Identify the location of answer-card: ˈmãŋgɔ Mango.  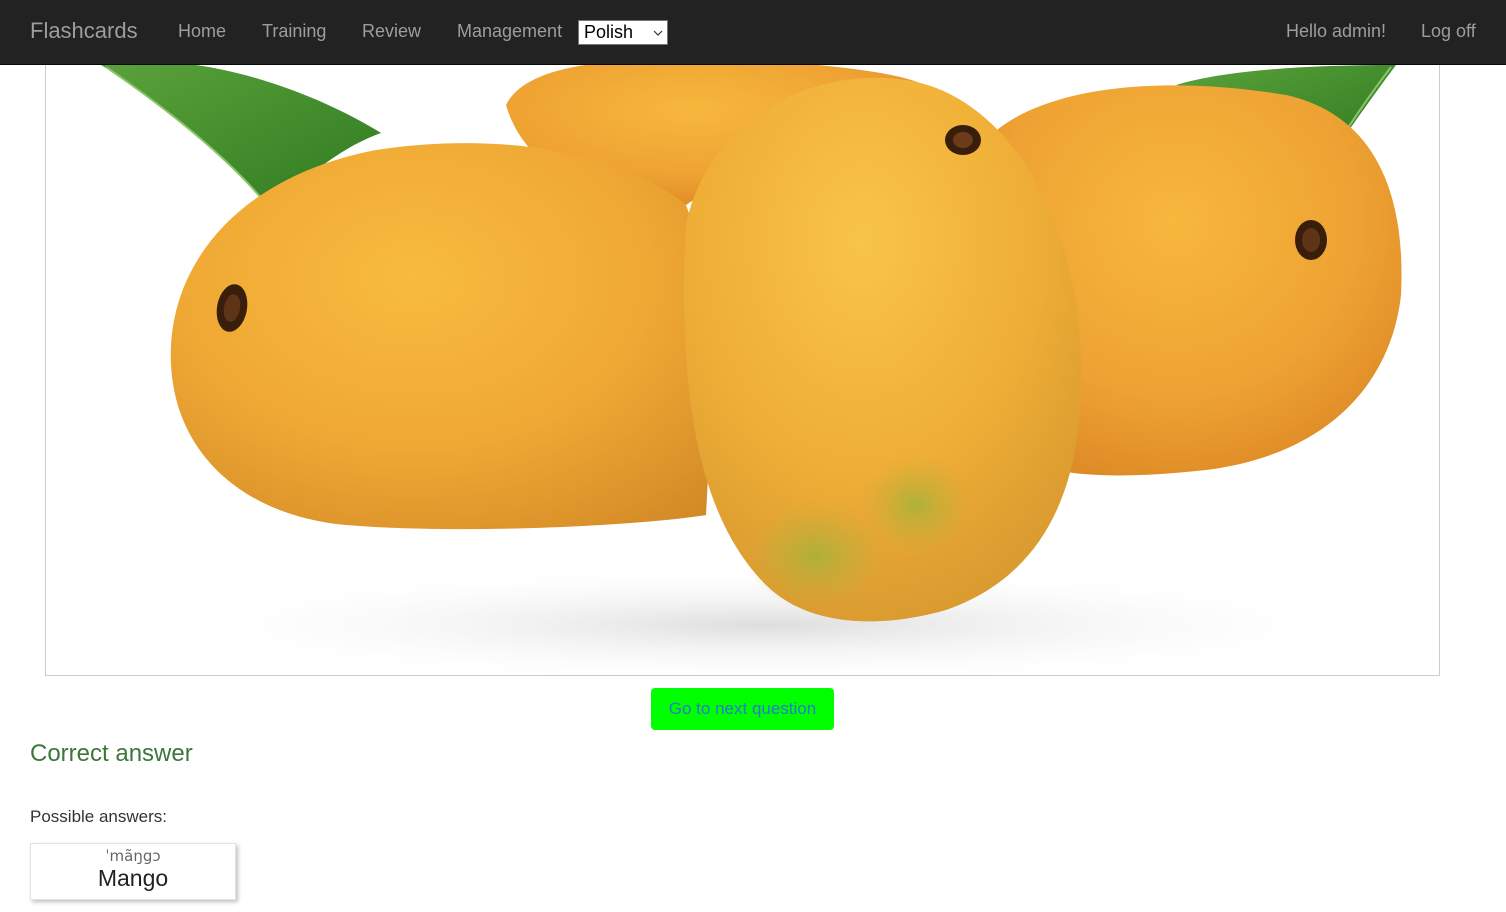
(133, 871).